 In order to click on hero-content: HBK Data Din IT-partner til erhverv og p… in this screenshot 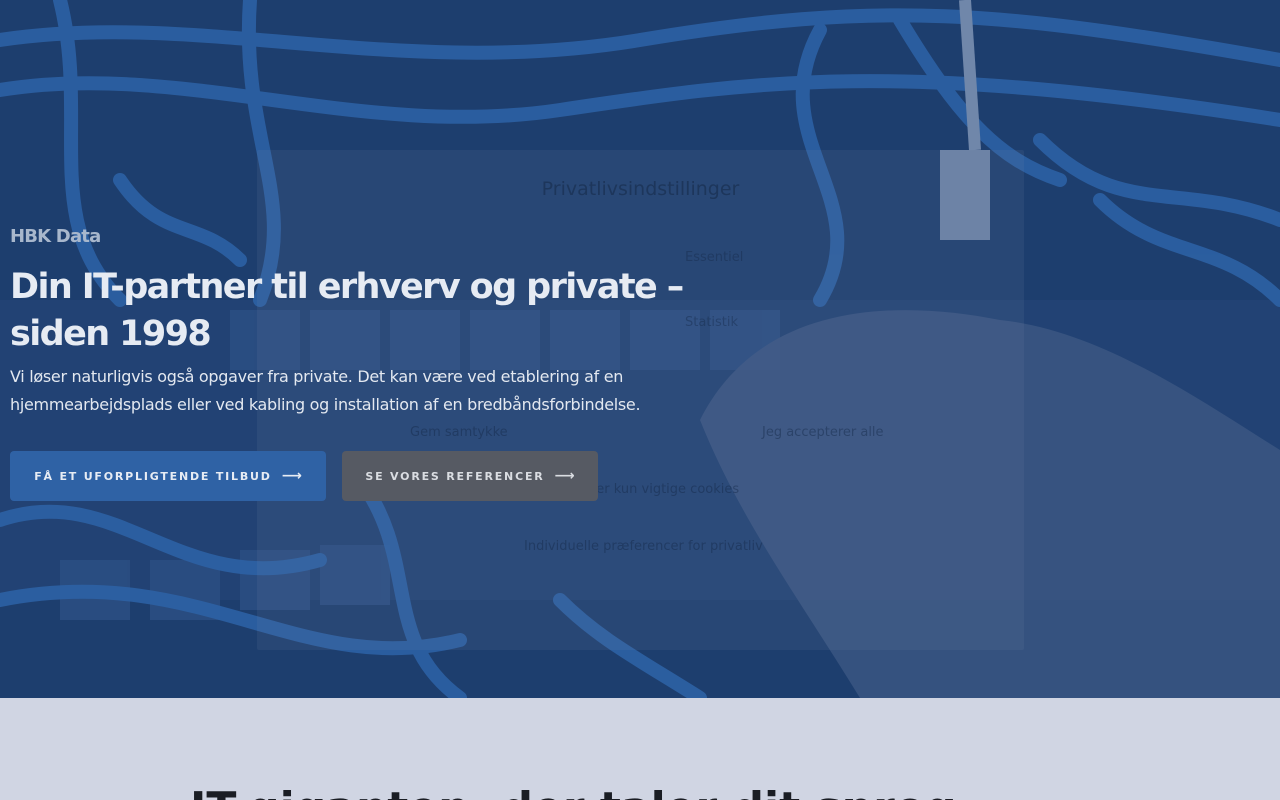, I will do `click(360, 320)`.